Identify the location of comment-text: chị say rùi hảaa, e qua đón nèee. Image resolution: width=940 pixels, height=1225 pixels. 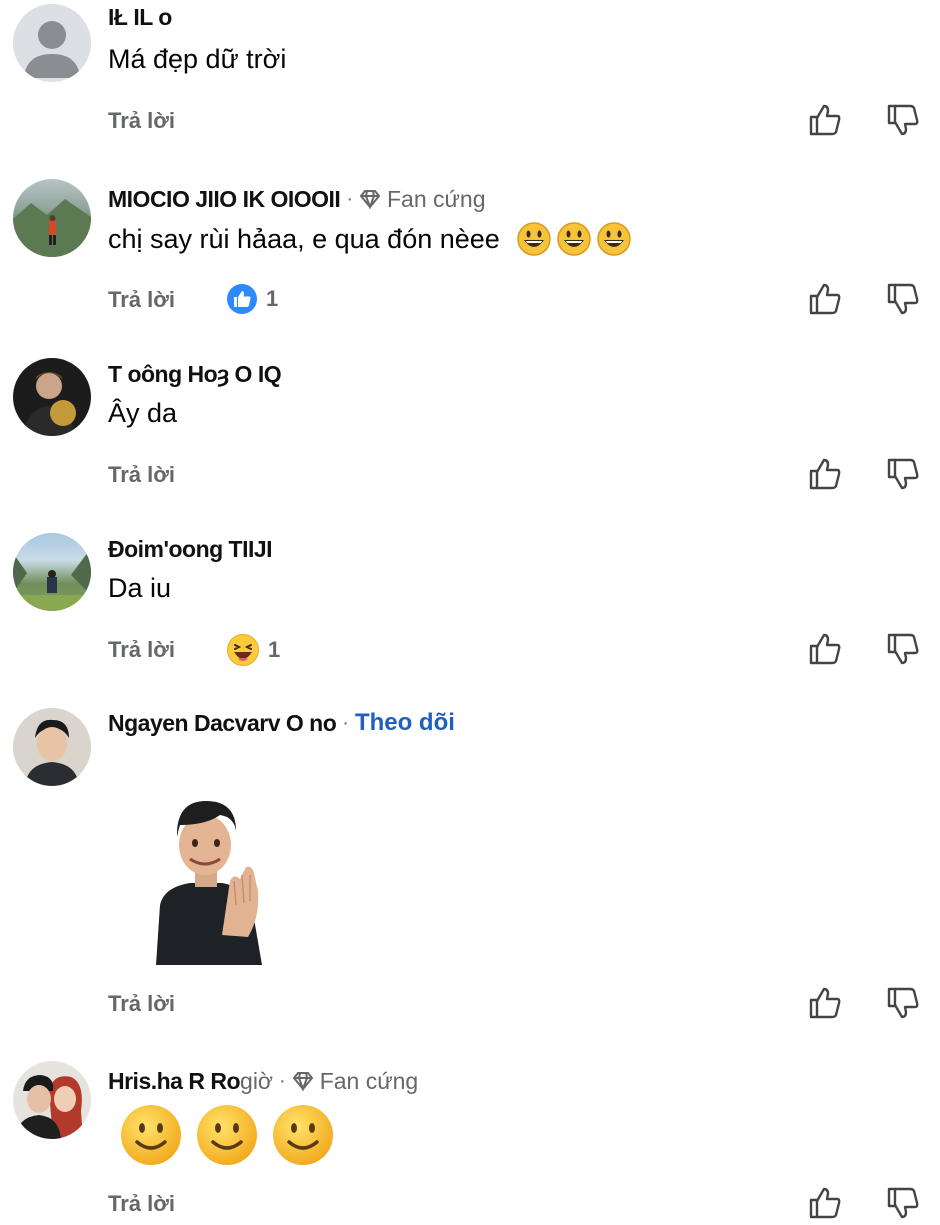
(304, 239).